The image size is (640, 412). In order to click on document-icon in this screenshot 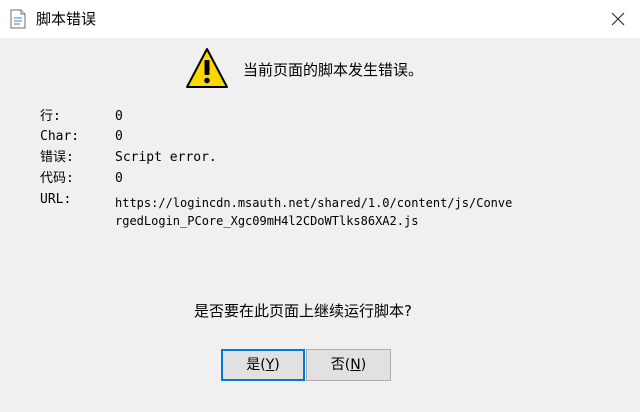, I will do `click(18, 19)`.